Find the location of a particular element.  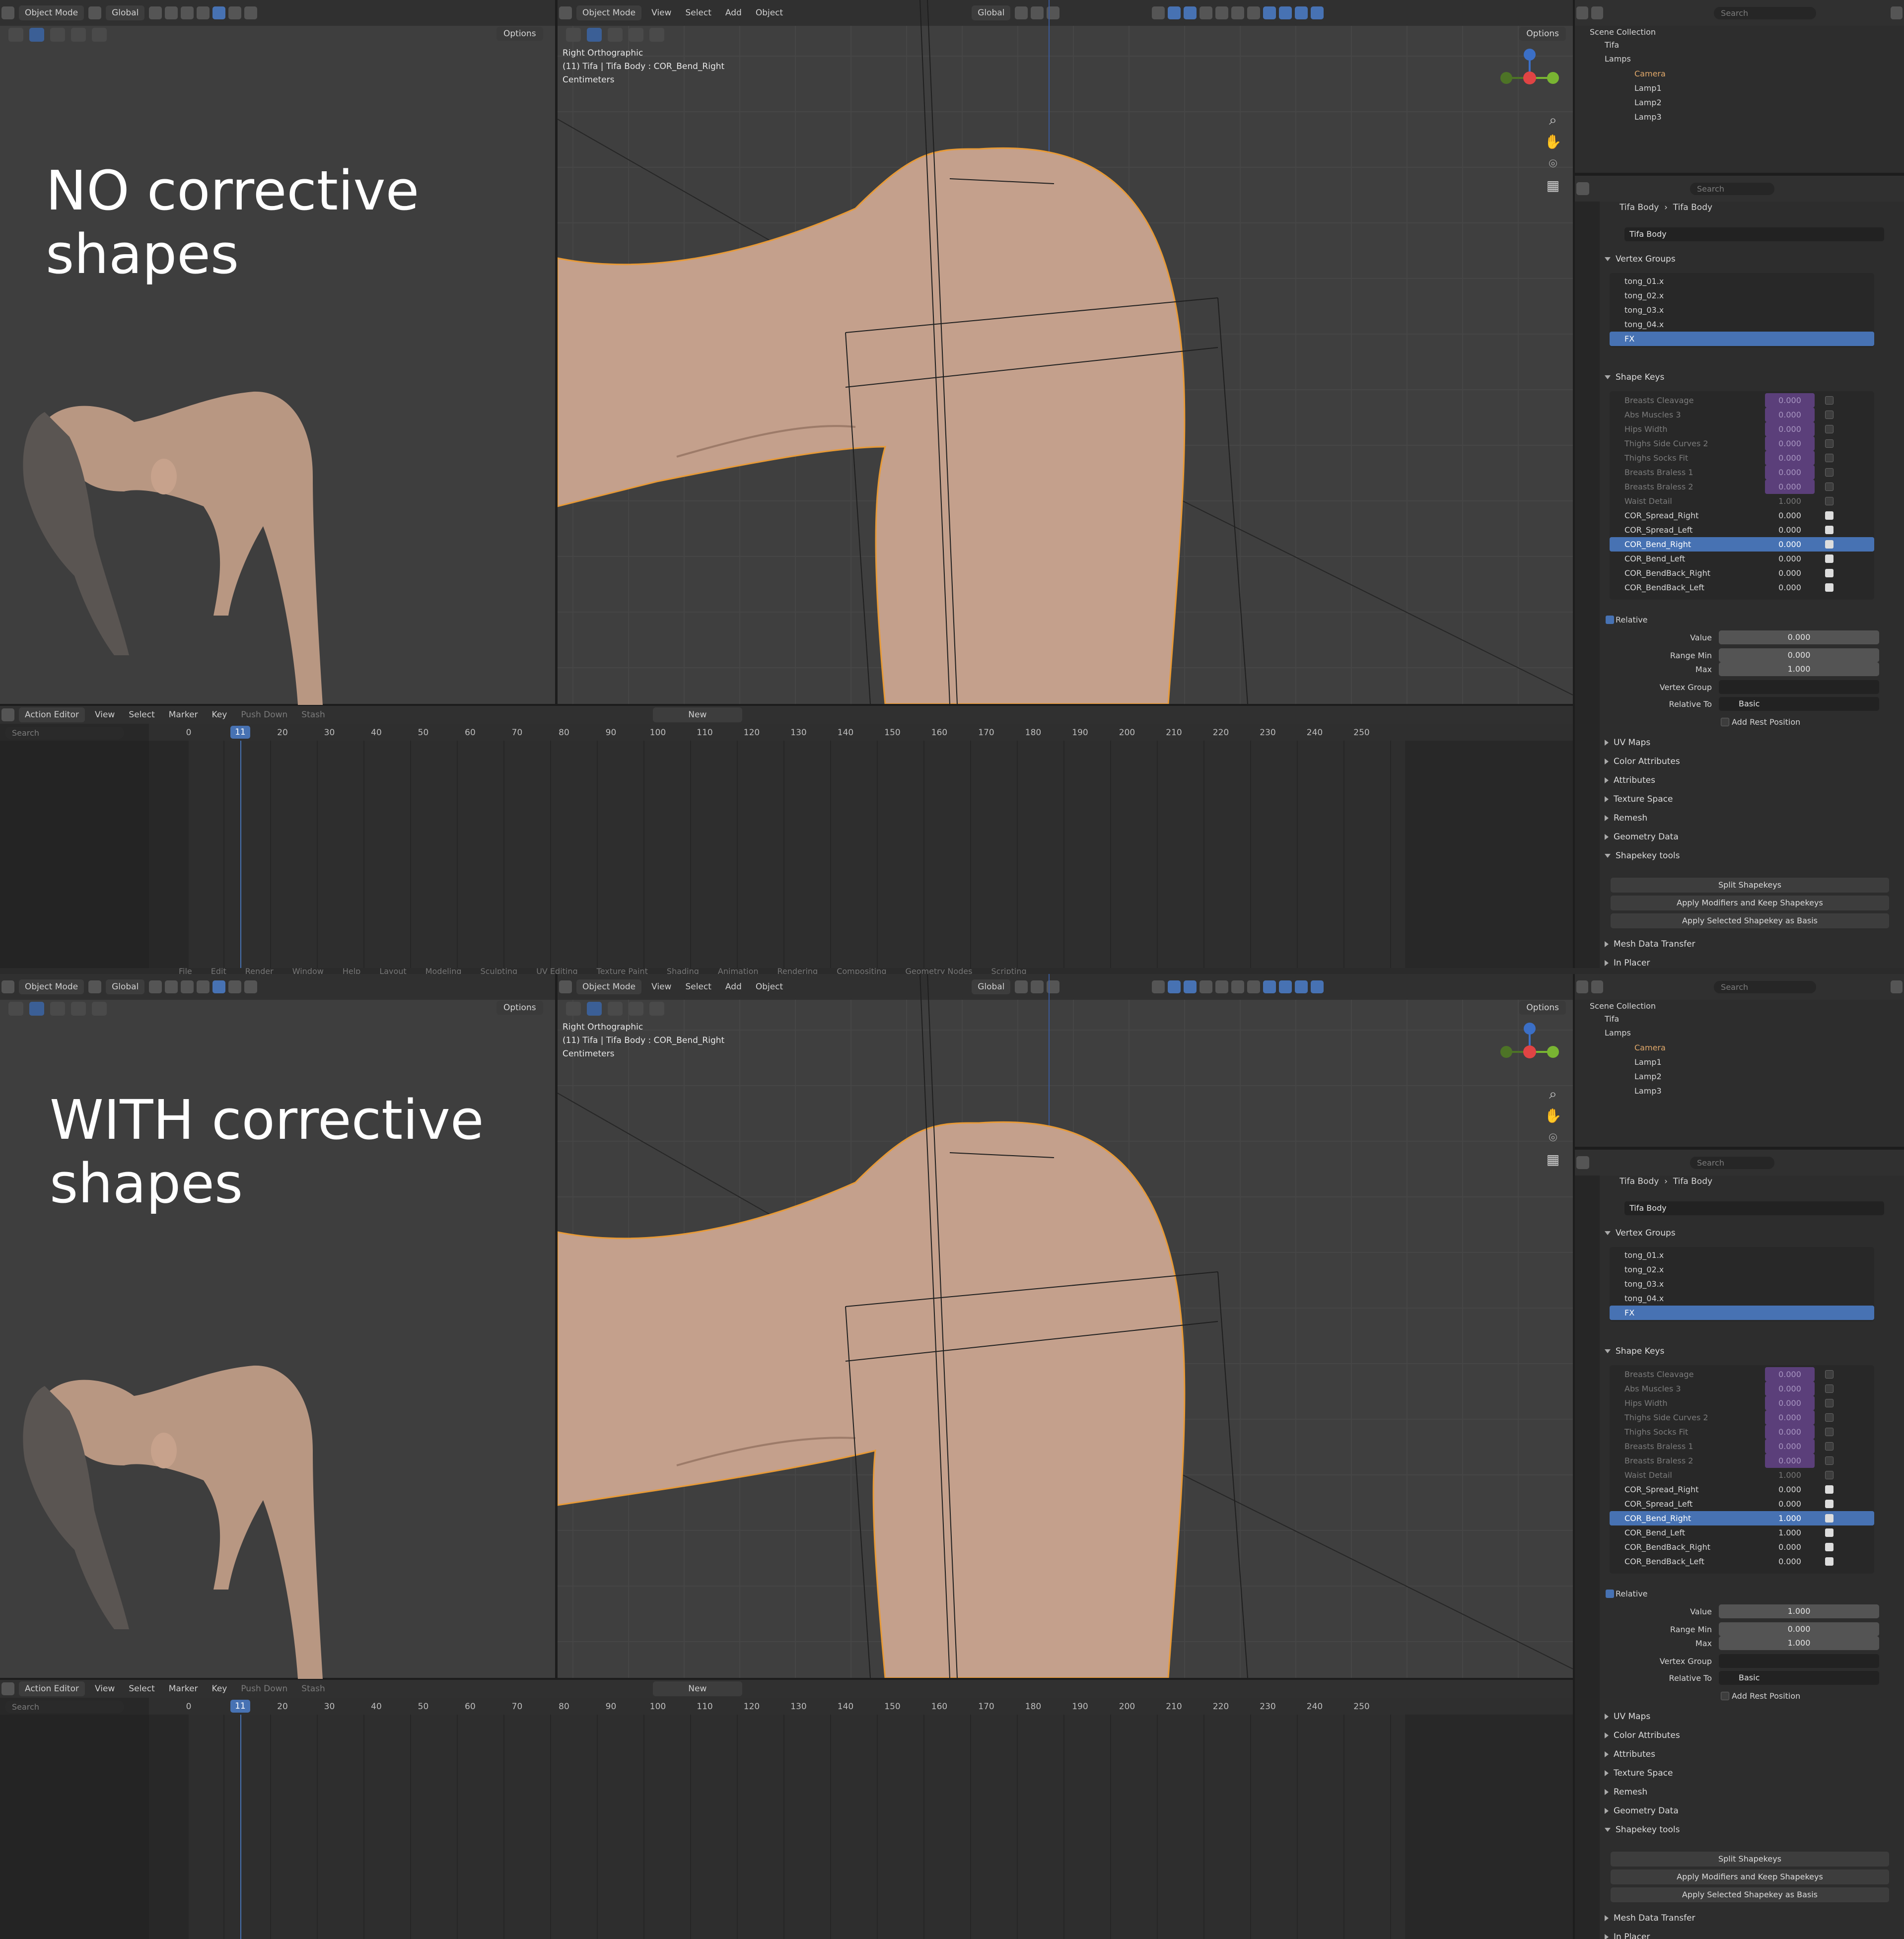

breadcrumb-mesh: Tifa Body is located at coordinates (1692, 1182).